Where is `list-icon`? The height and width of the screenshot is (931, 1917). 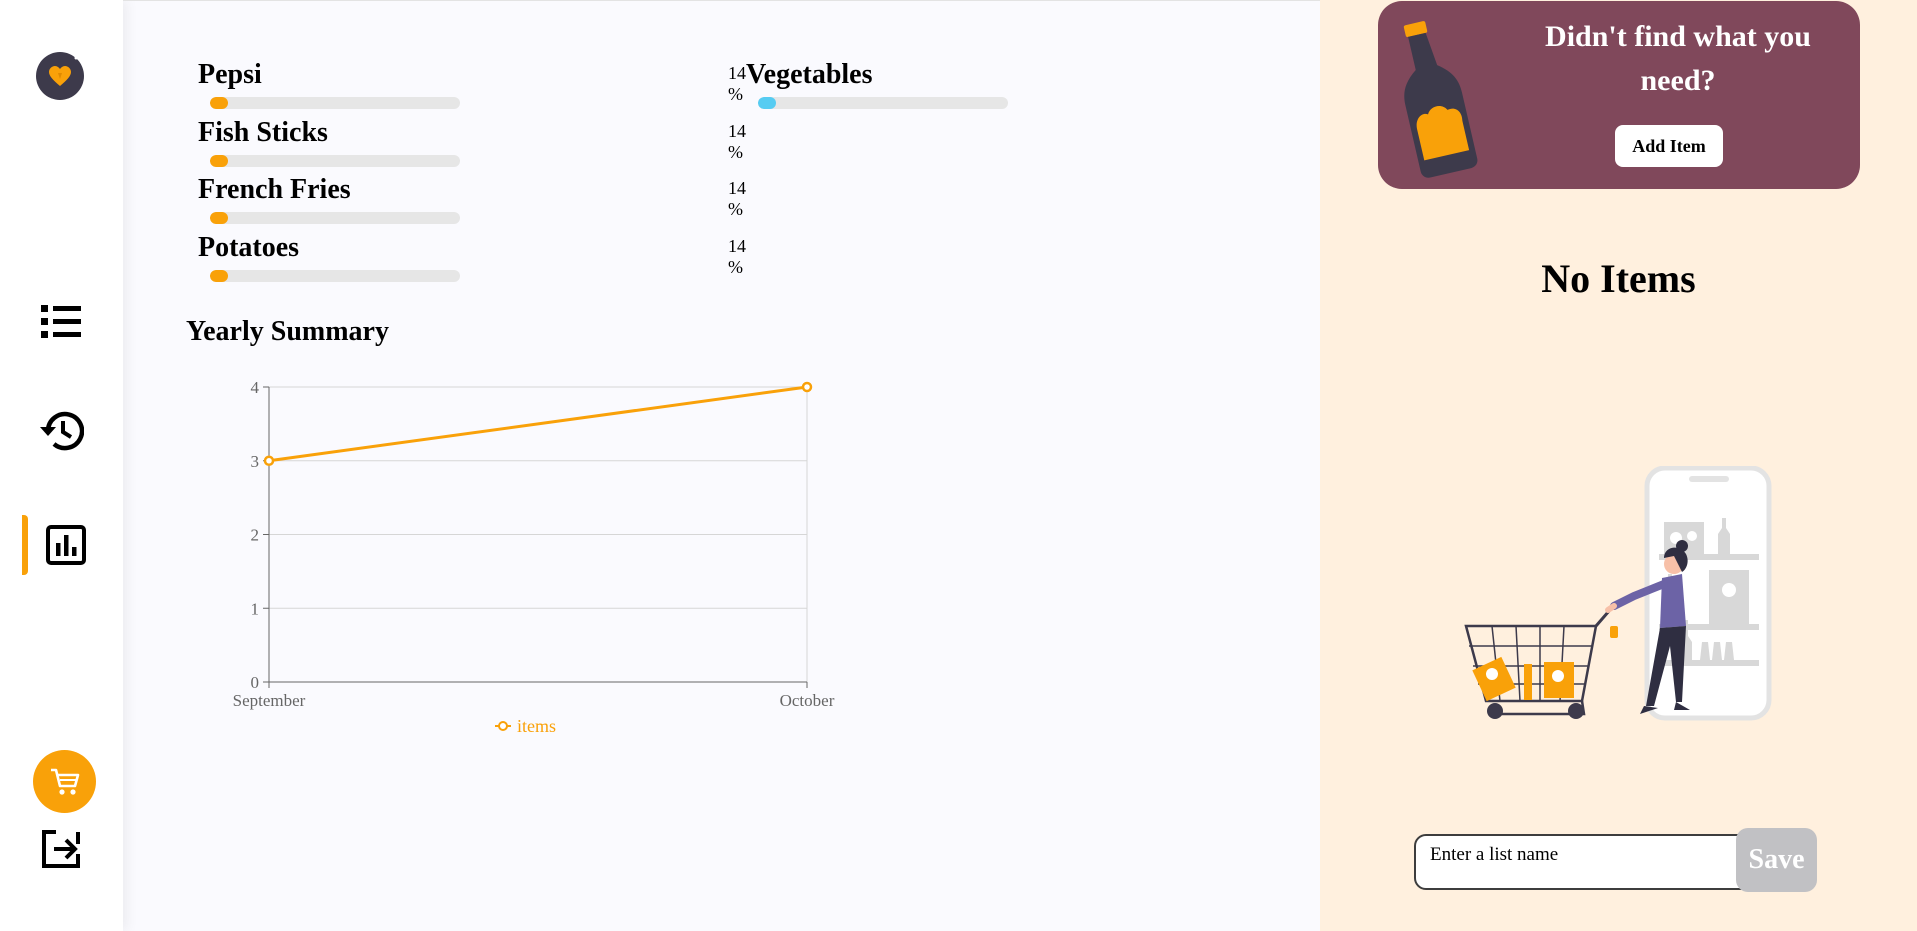
list-icon is located at coordinates (61, 321).